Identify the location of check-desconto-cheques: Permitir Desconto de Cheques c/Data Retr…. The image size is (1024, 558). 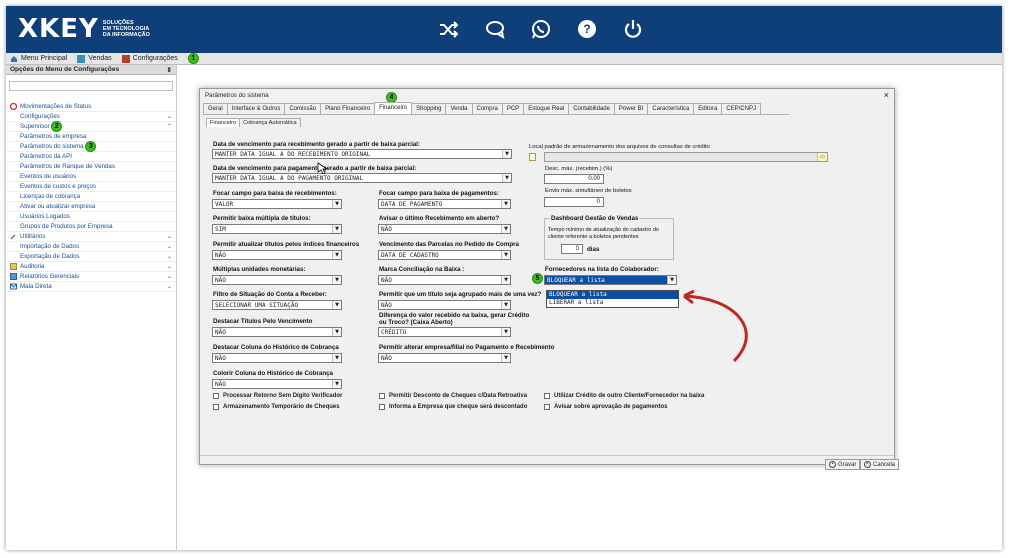
(453, 396).